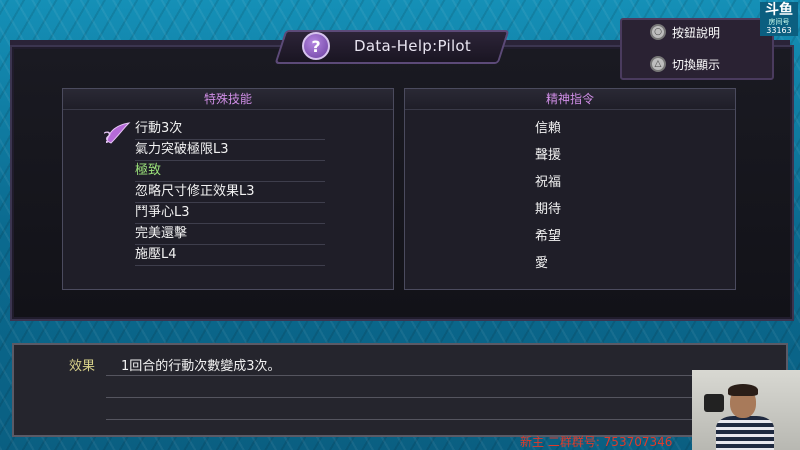 The image size is (800, 450). I want to click on triangle-button-icon: △, so click(658, 64).